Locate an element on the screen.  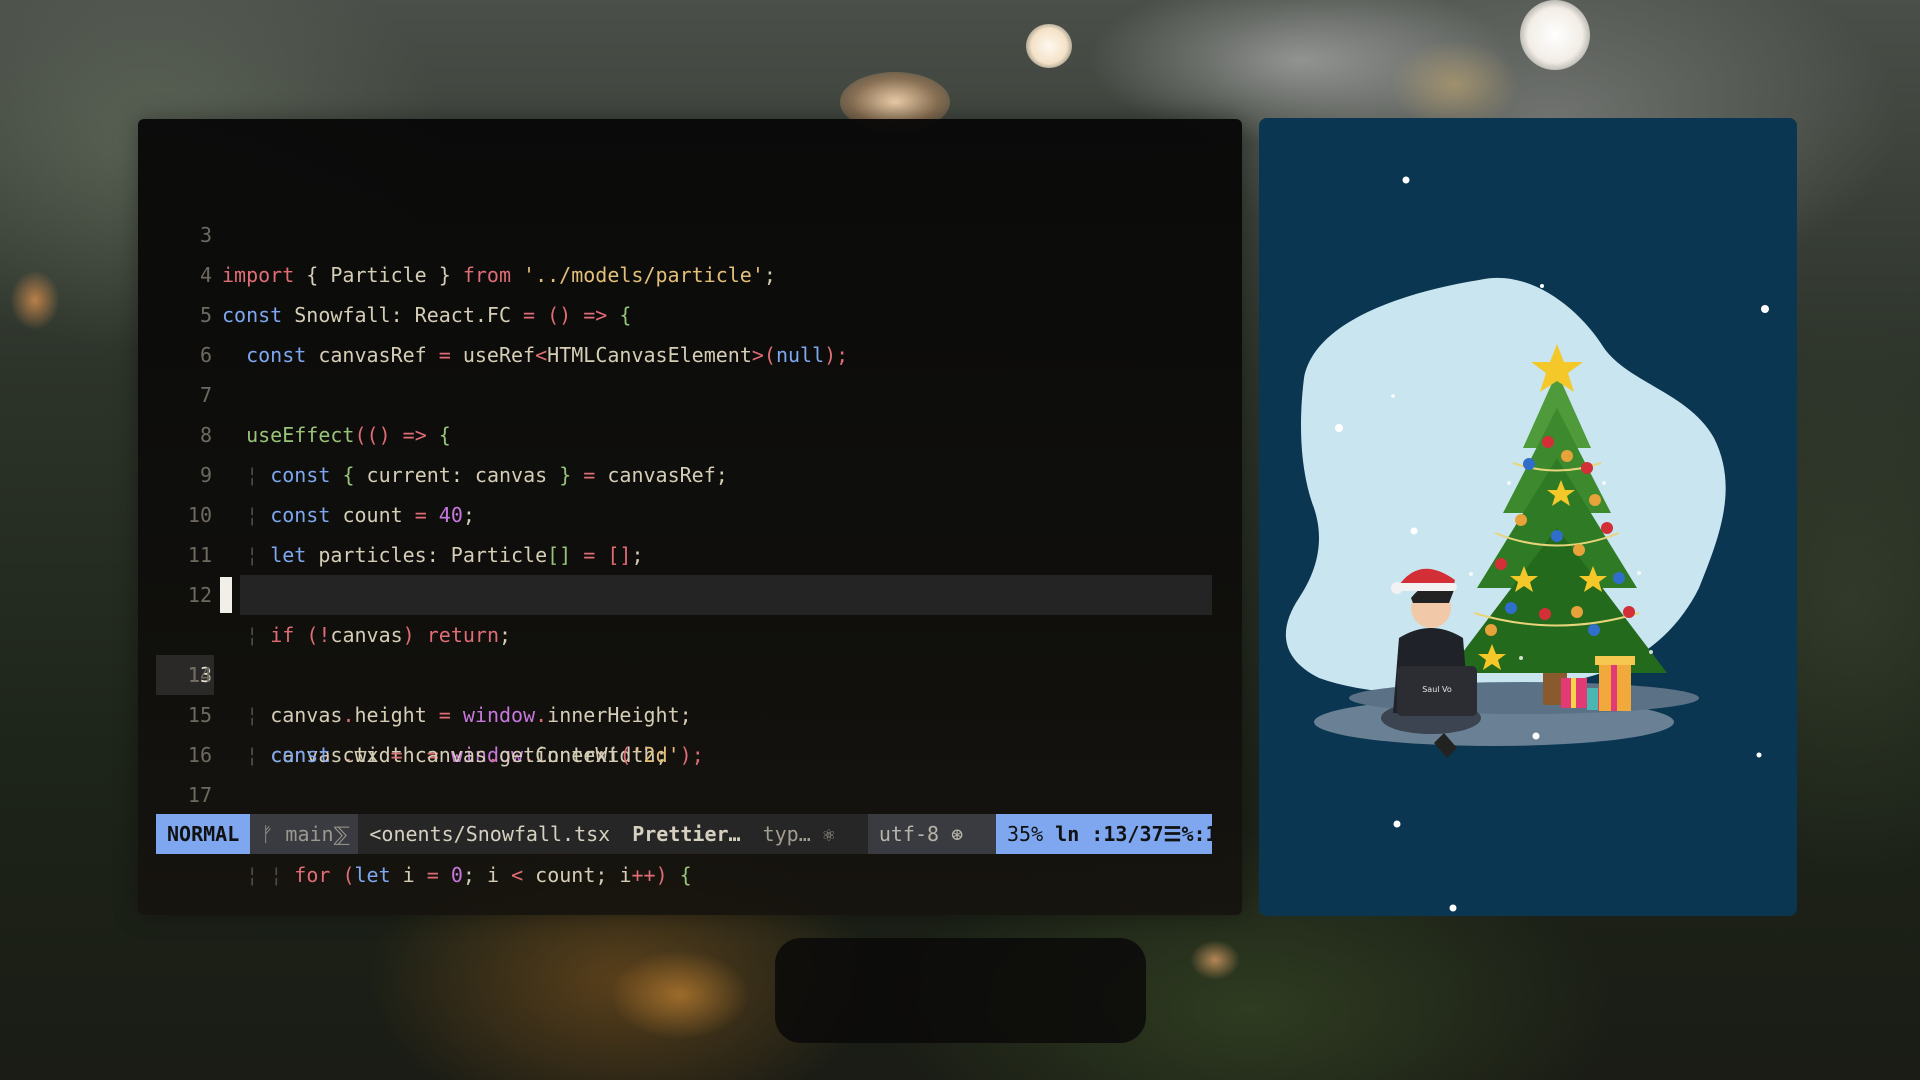
block-cursor is located at coordinates (226, 595).